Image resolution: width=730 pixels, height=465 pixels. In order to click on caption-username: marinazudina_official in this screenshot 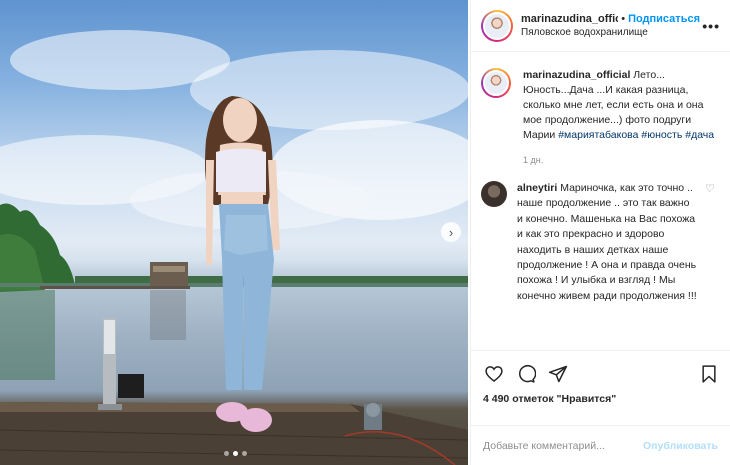, I will do `click(576, 75)`.